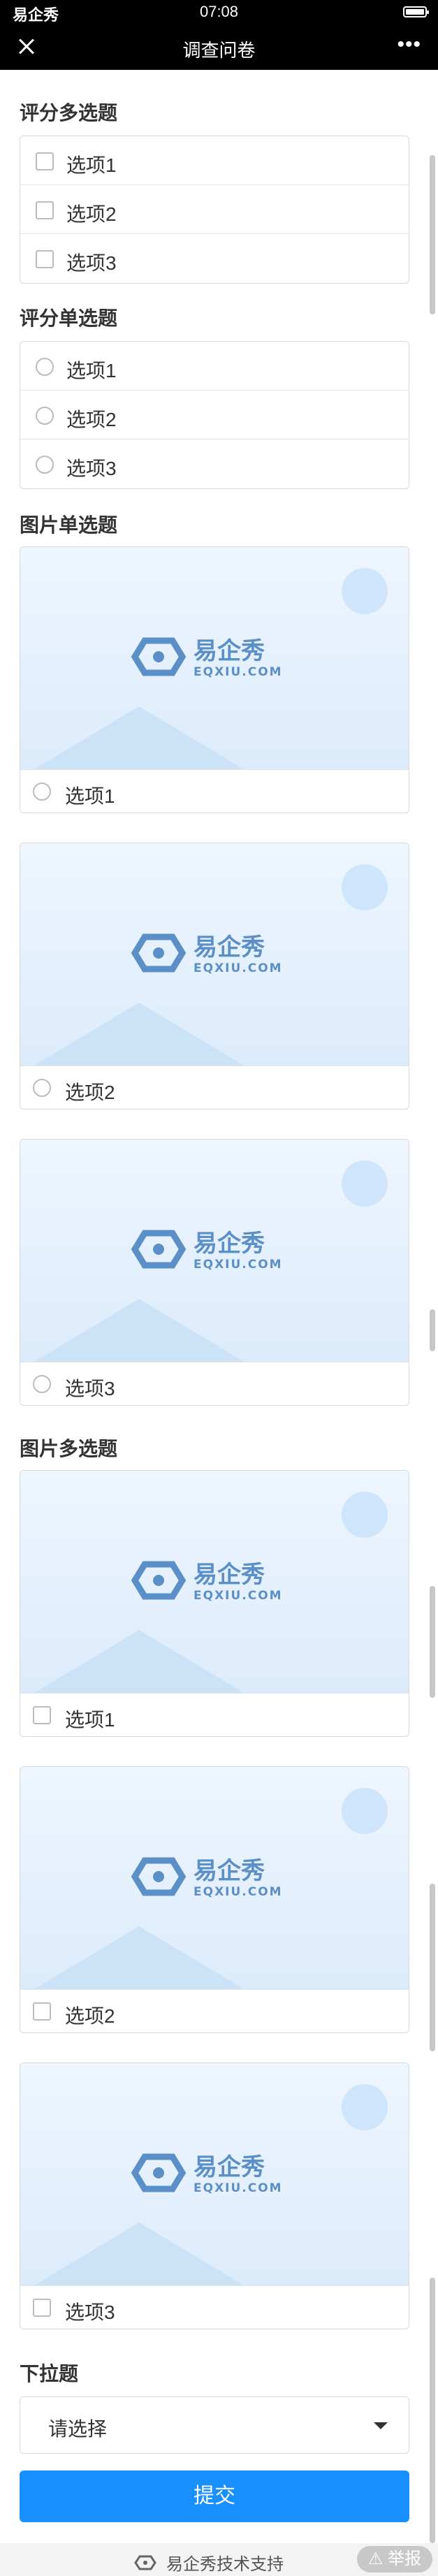 The width and height of the screenshot is (438, 2576). I want to click on question-title-rating-single: 评分单选题, so click(69, 318).